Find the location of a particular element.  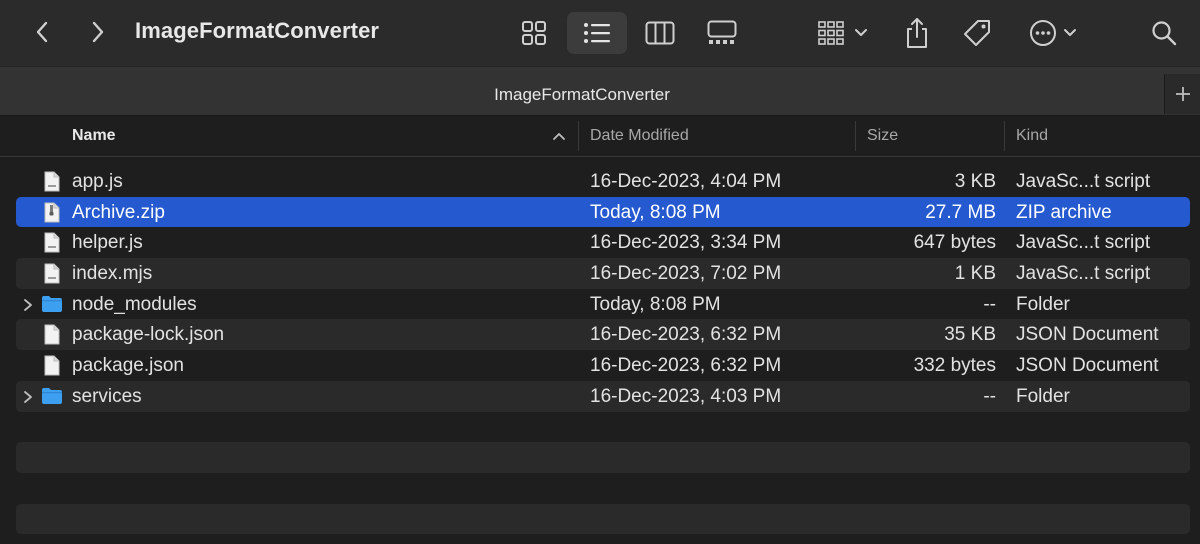

chevron-right-icon is located at coordinates (98, 32).